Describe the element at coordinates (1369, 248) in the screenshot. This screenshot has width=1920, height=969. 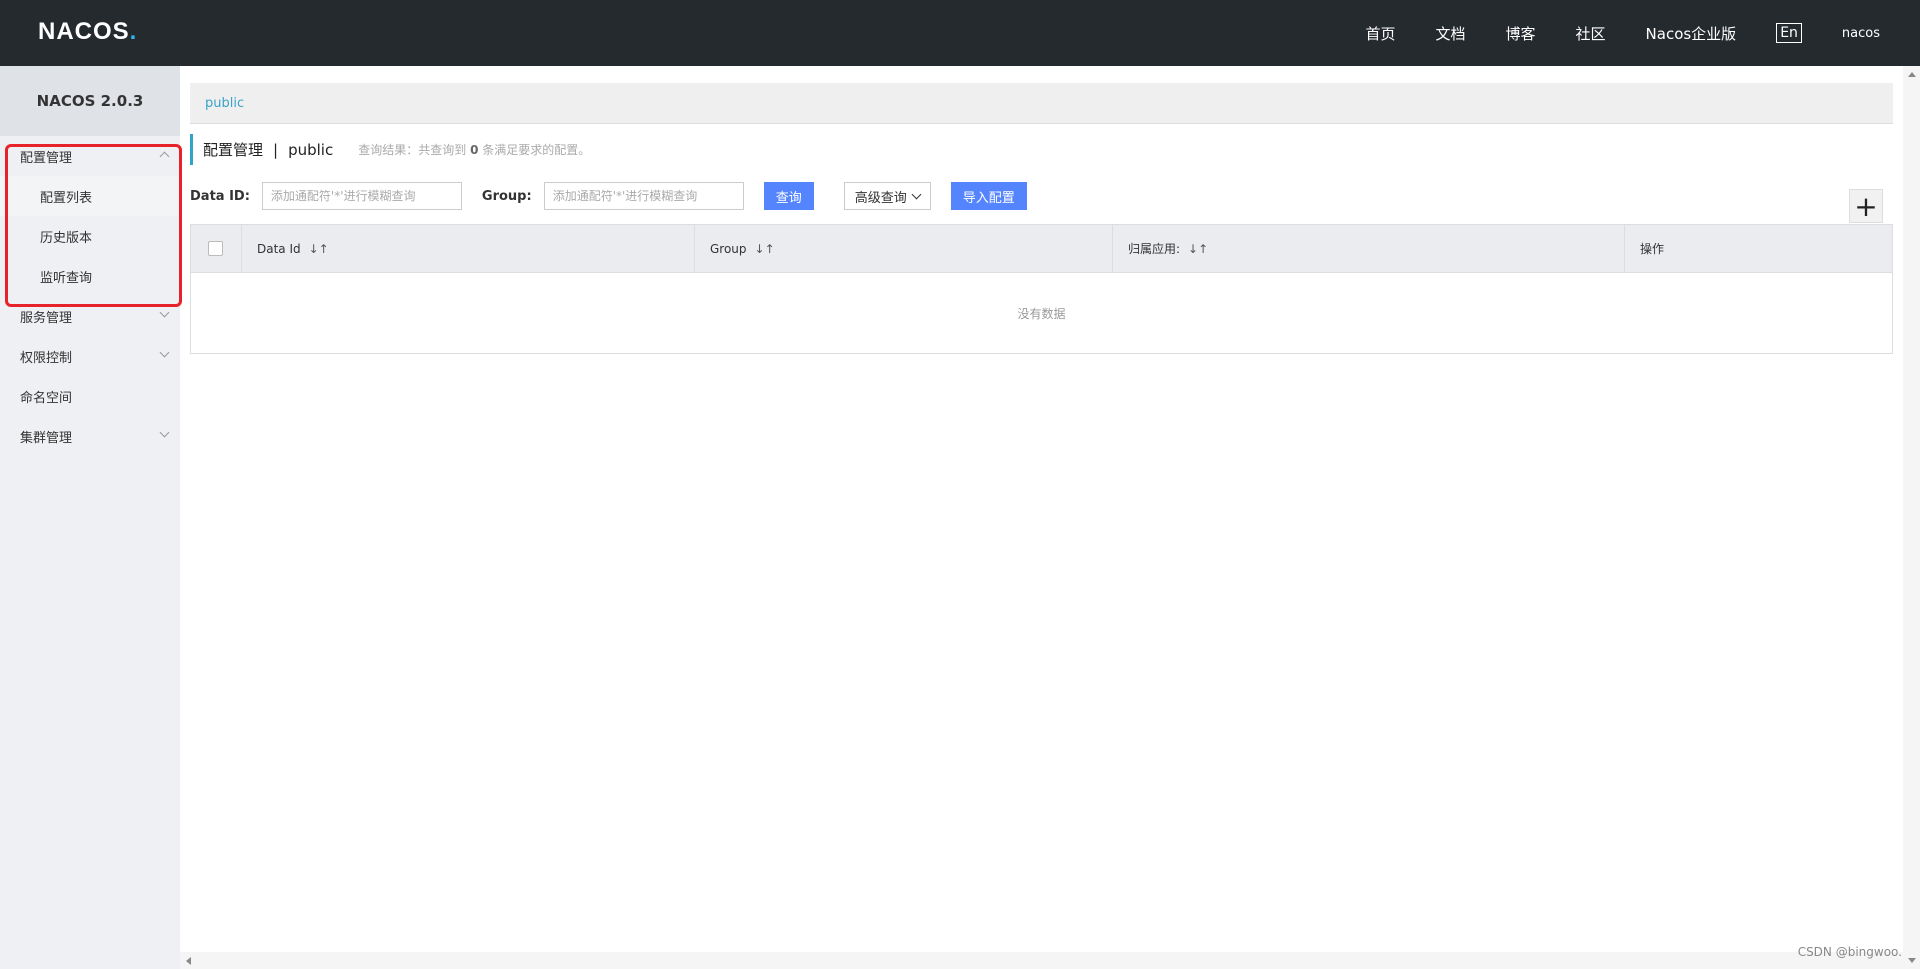
I see `col-app: 归属应用: ↓↑` at that location.